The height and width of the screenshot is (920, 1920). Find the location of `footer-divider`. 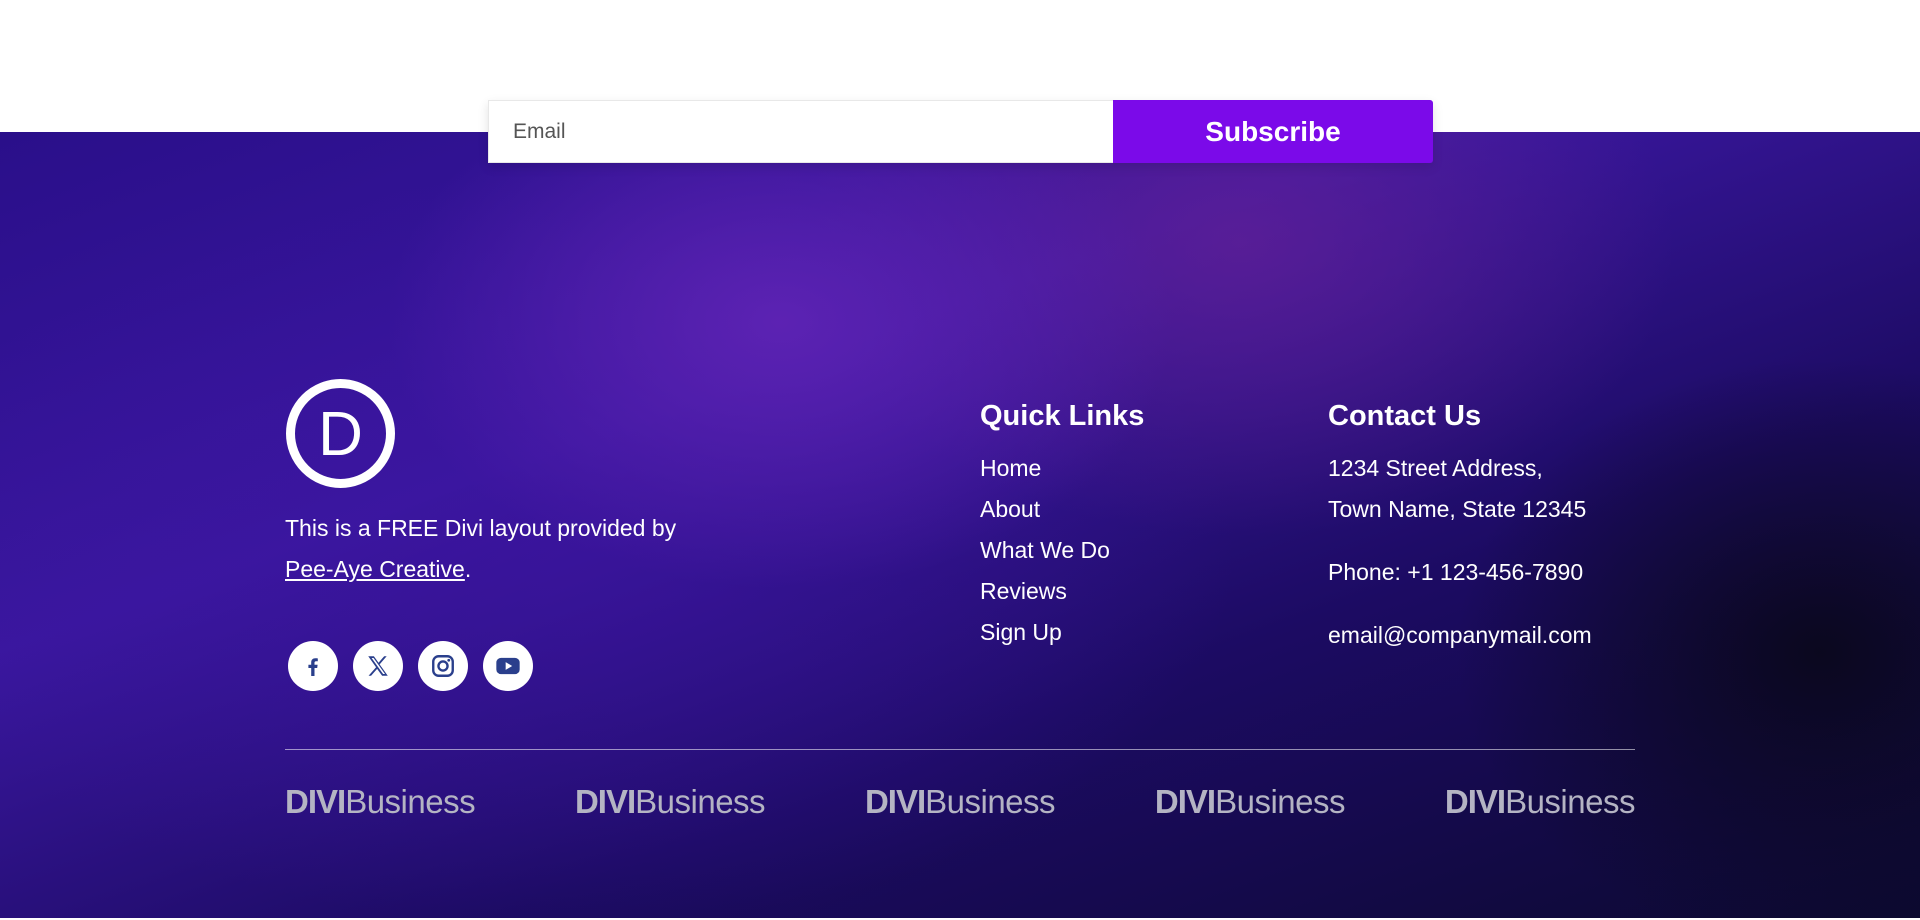

footer-divider is located at coordinates (960, 749).